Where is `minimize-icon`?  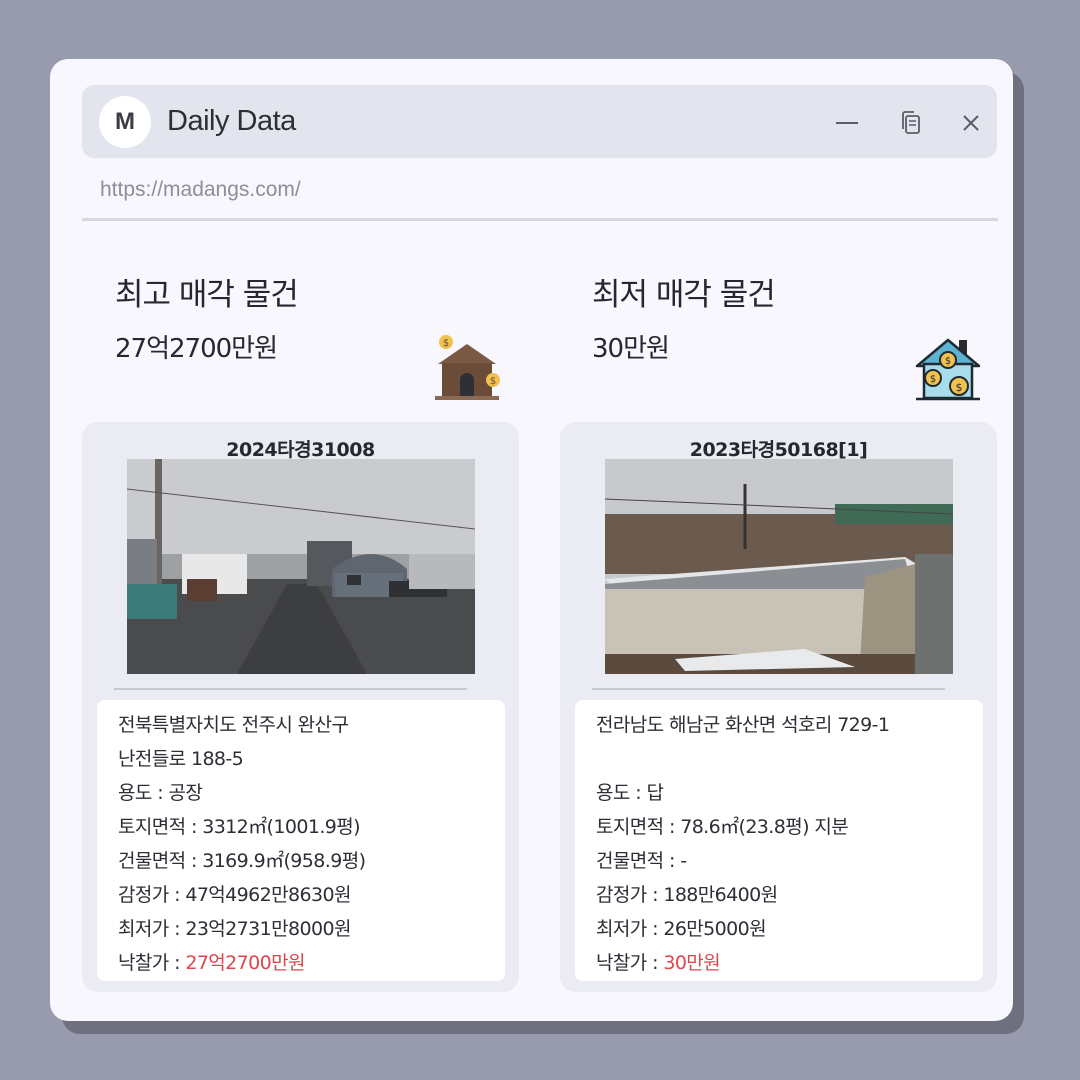 minimize-icon is located at coordinates (847, 123).